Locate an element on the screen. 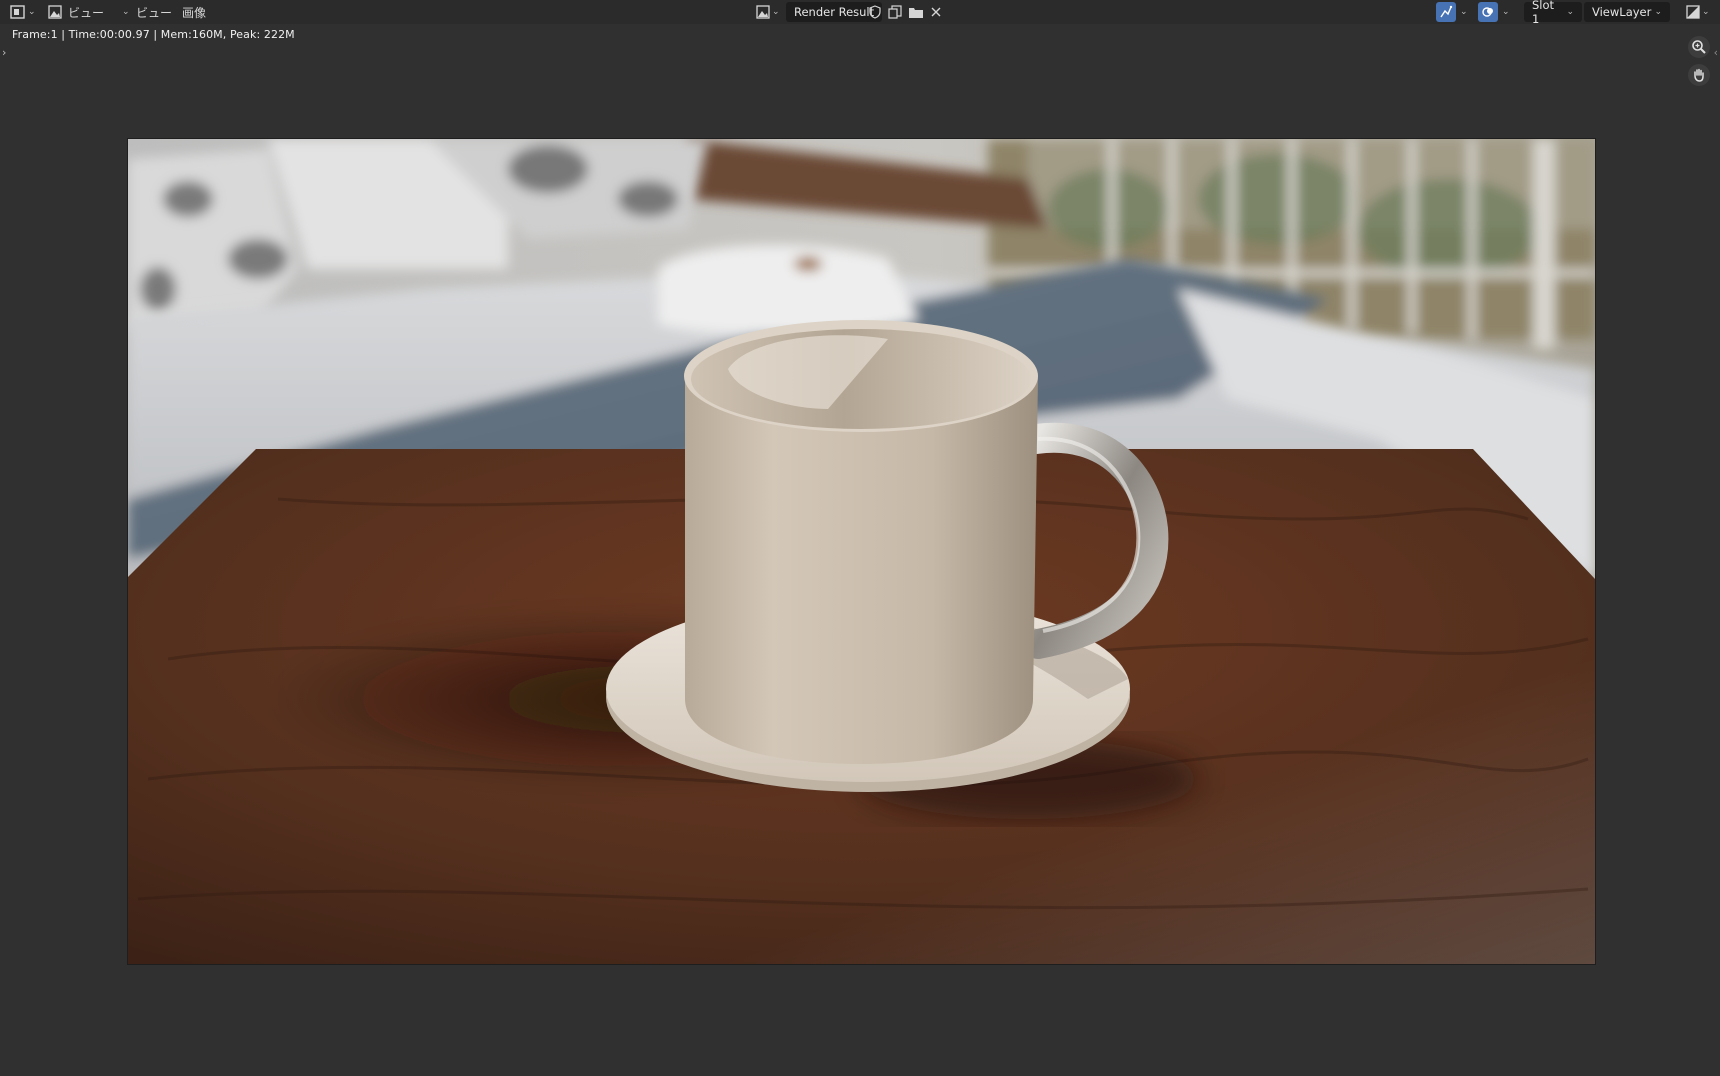 This screenshot has width=1720, height=1076. display-mode-selector: ビュー ⌄ is located at coordinates (89, 12).